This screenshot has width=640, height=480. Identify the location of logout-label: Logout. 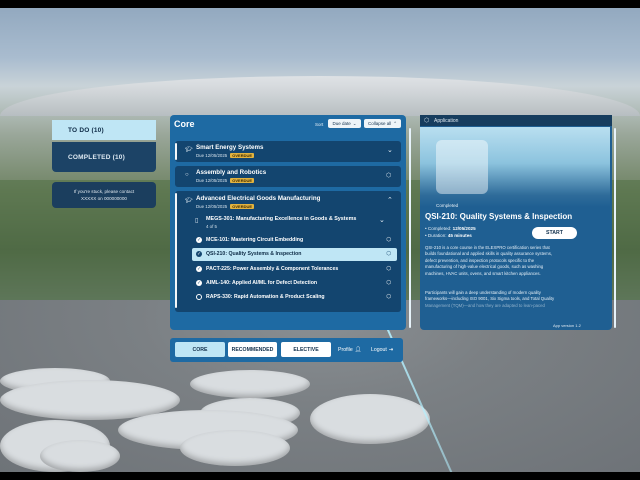
(379, 349).